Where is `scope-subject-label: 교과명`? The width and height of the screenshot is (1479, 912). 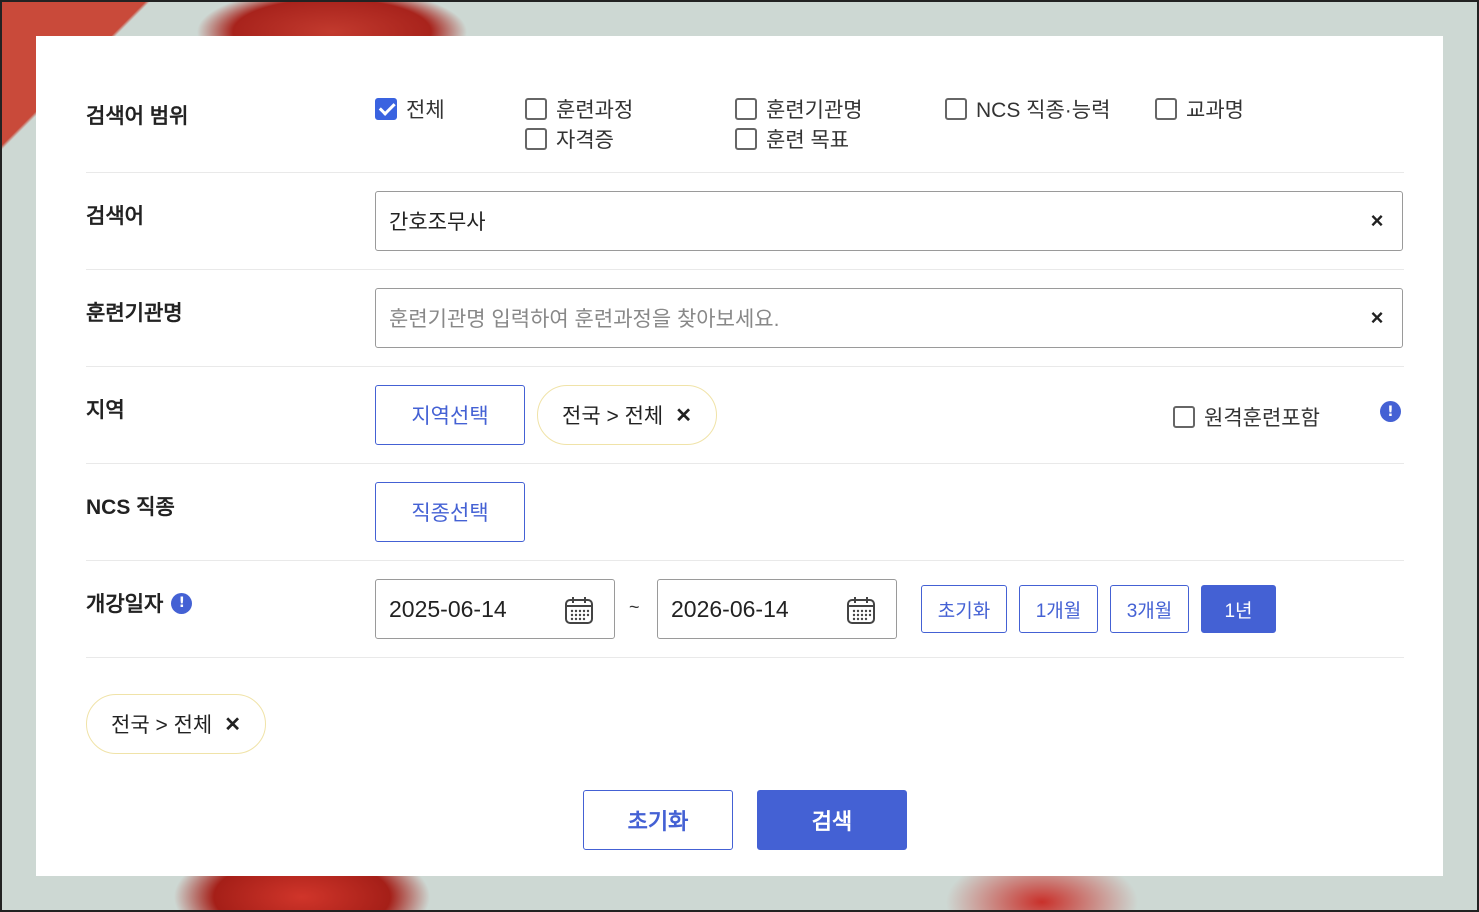 scope-subject-label: 교과명 is located at coordinates (1215, 110).